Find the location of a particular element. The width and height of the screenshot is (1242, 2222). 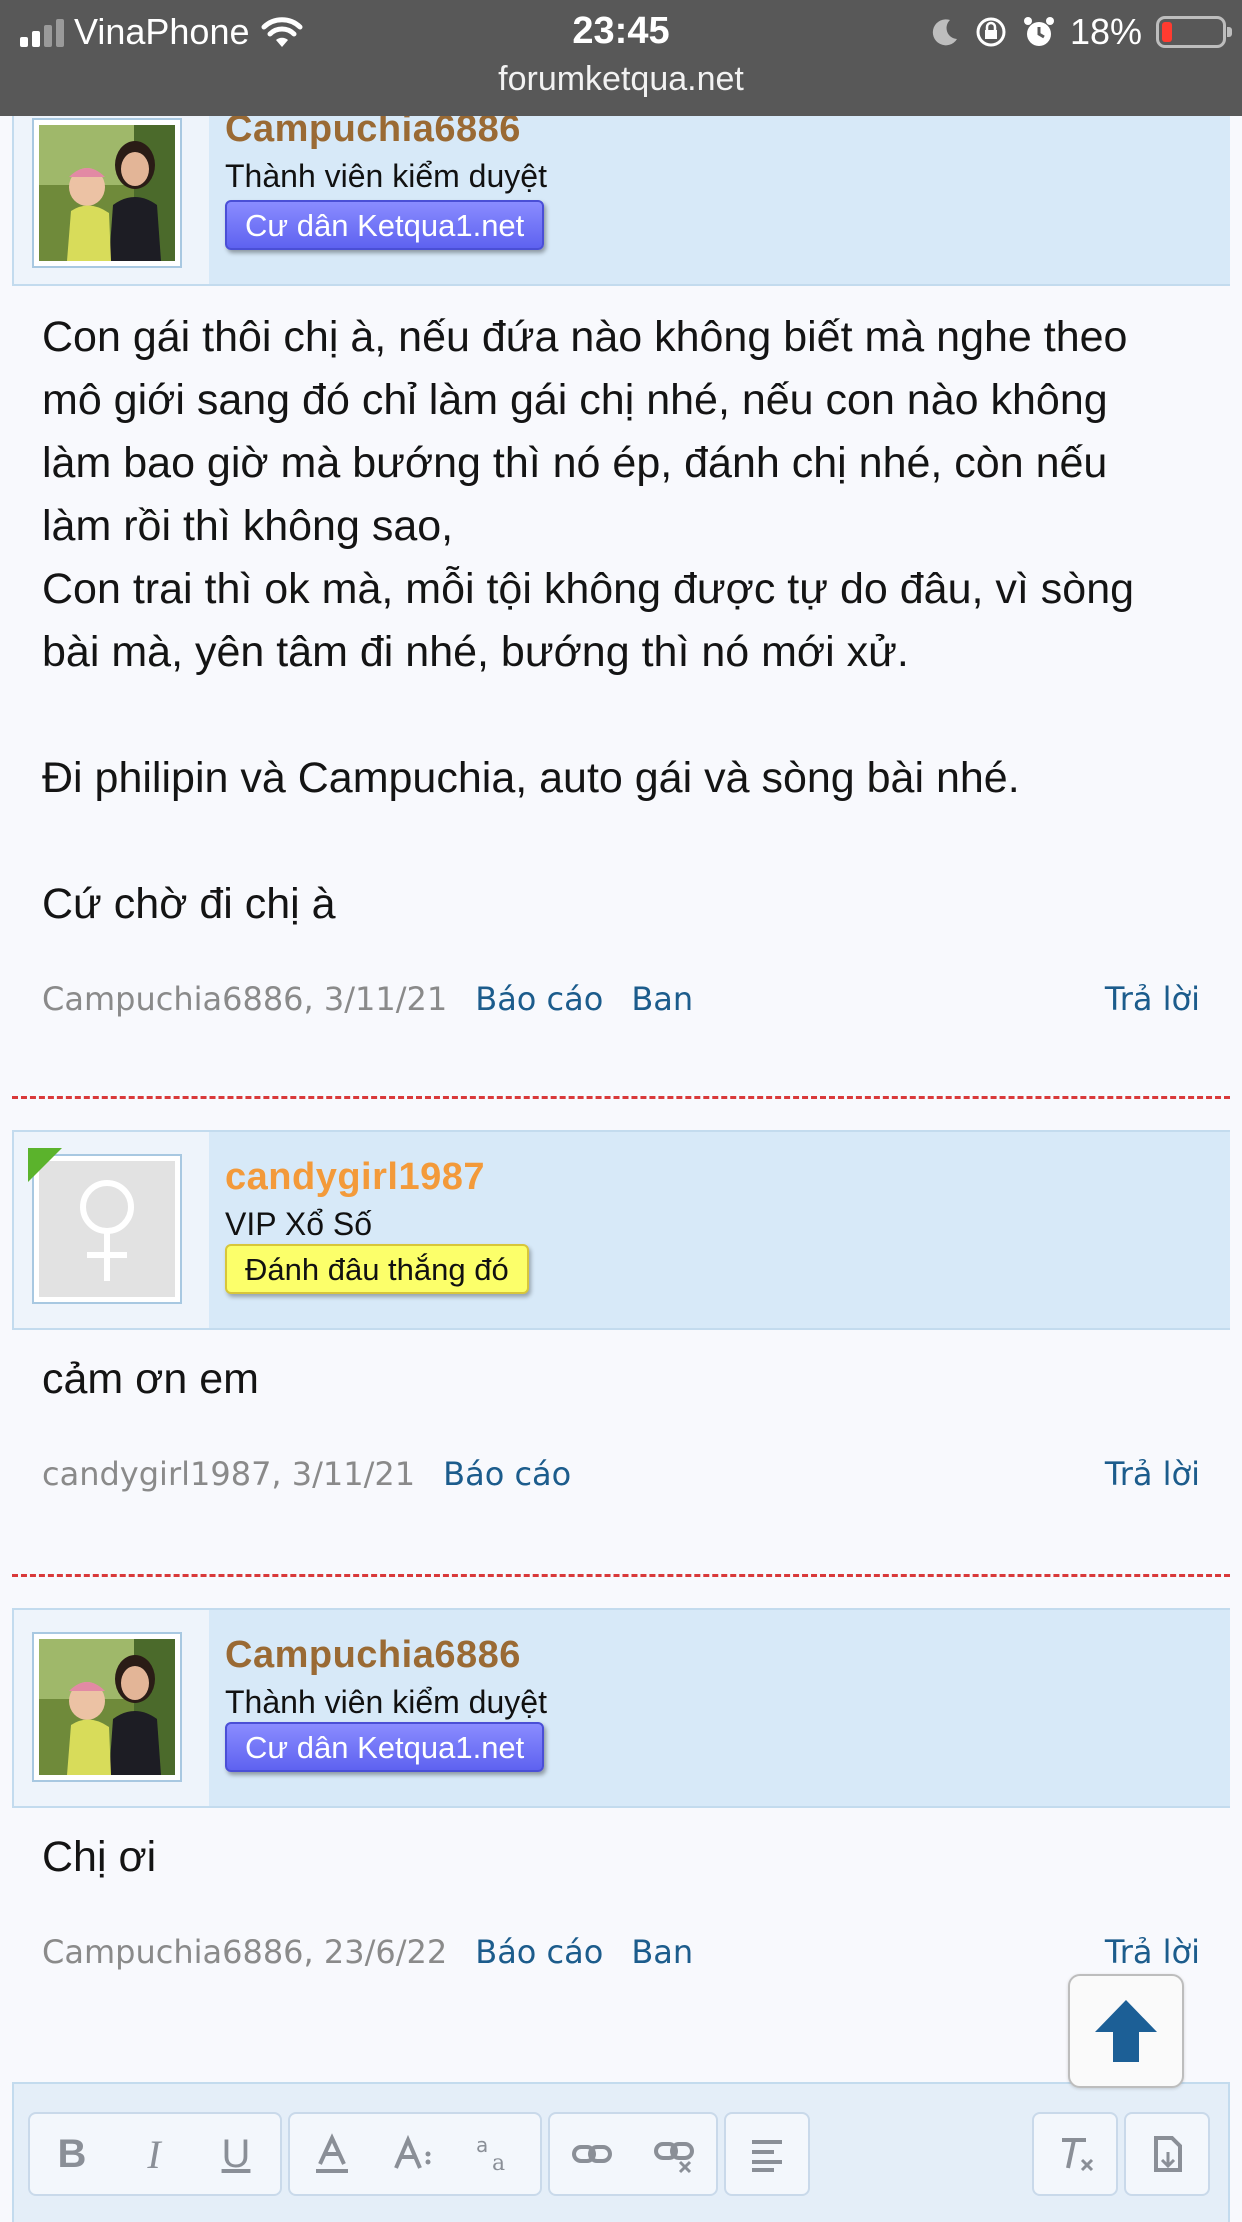

editor-toolbar: B I U a a is located at coordinates (621, 2152).